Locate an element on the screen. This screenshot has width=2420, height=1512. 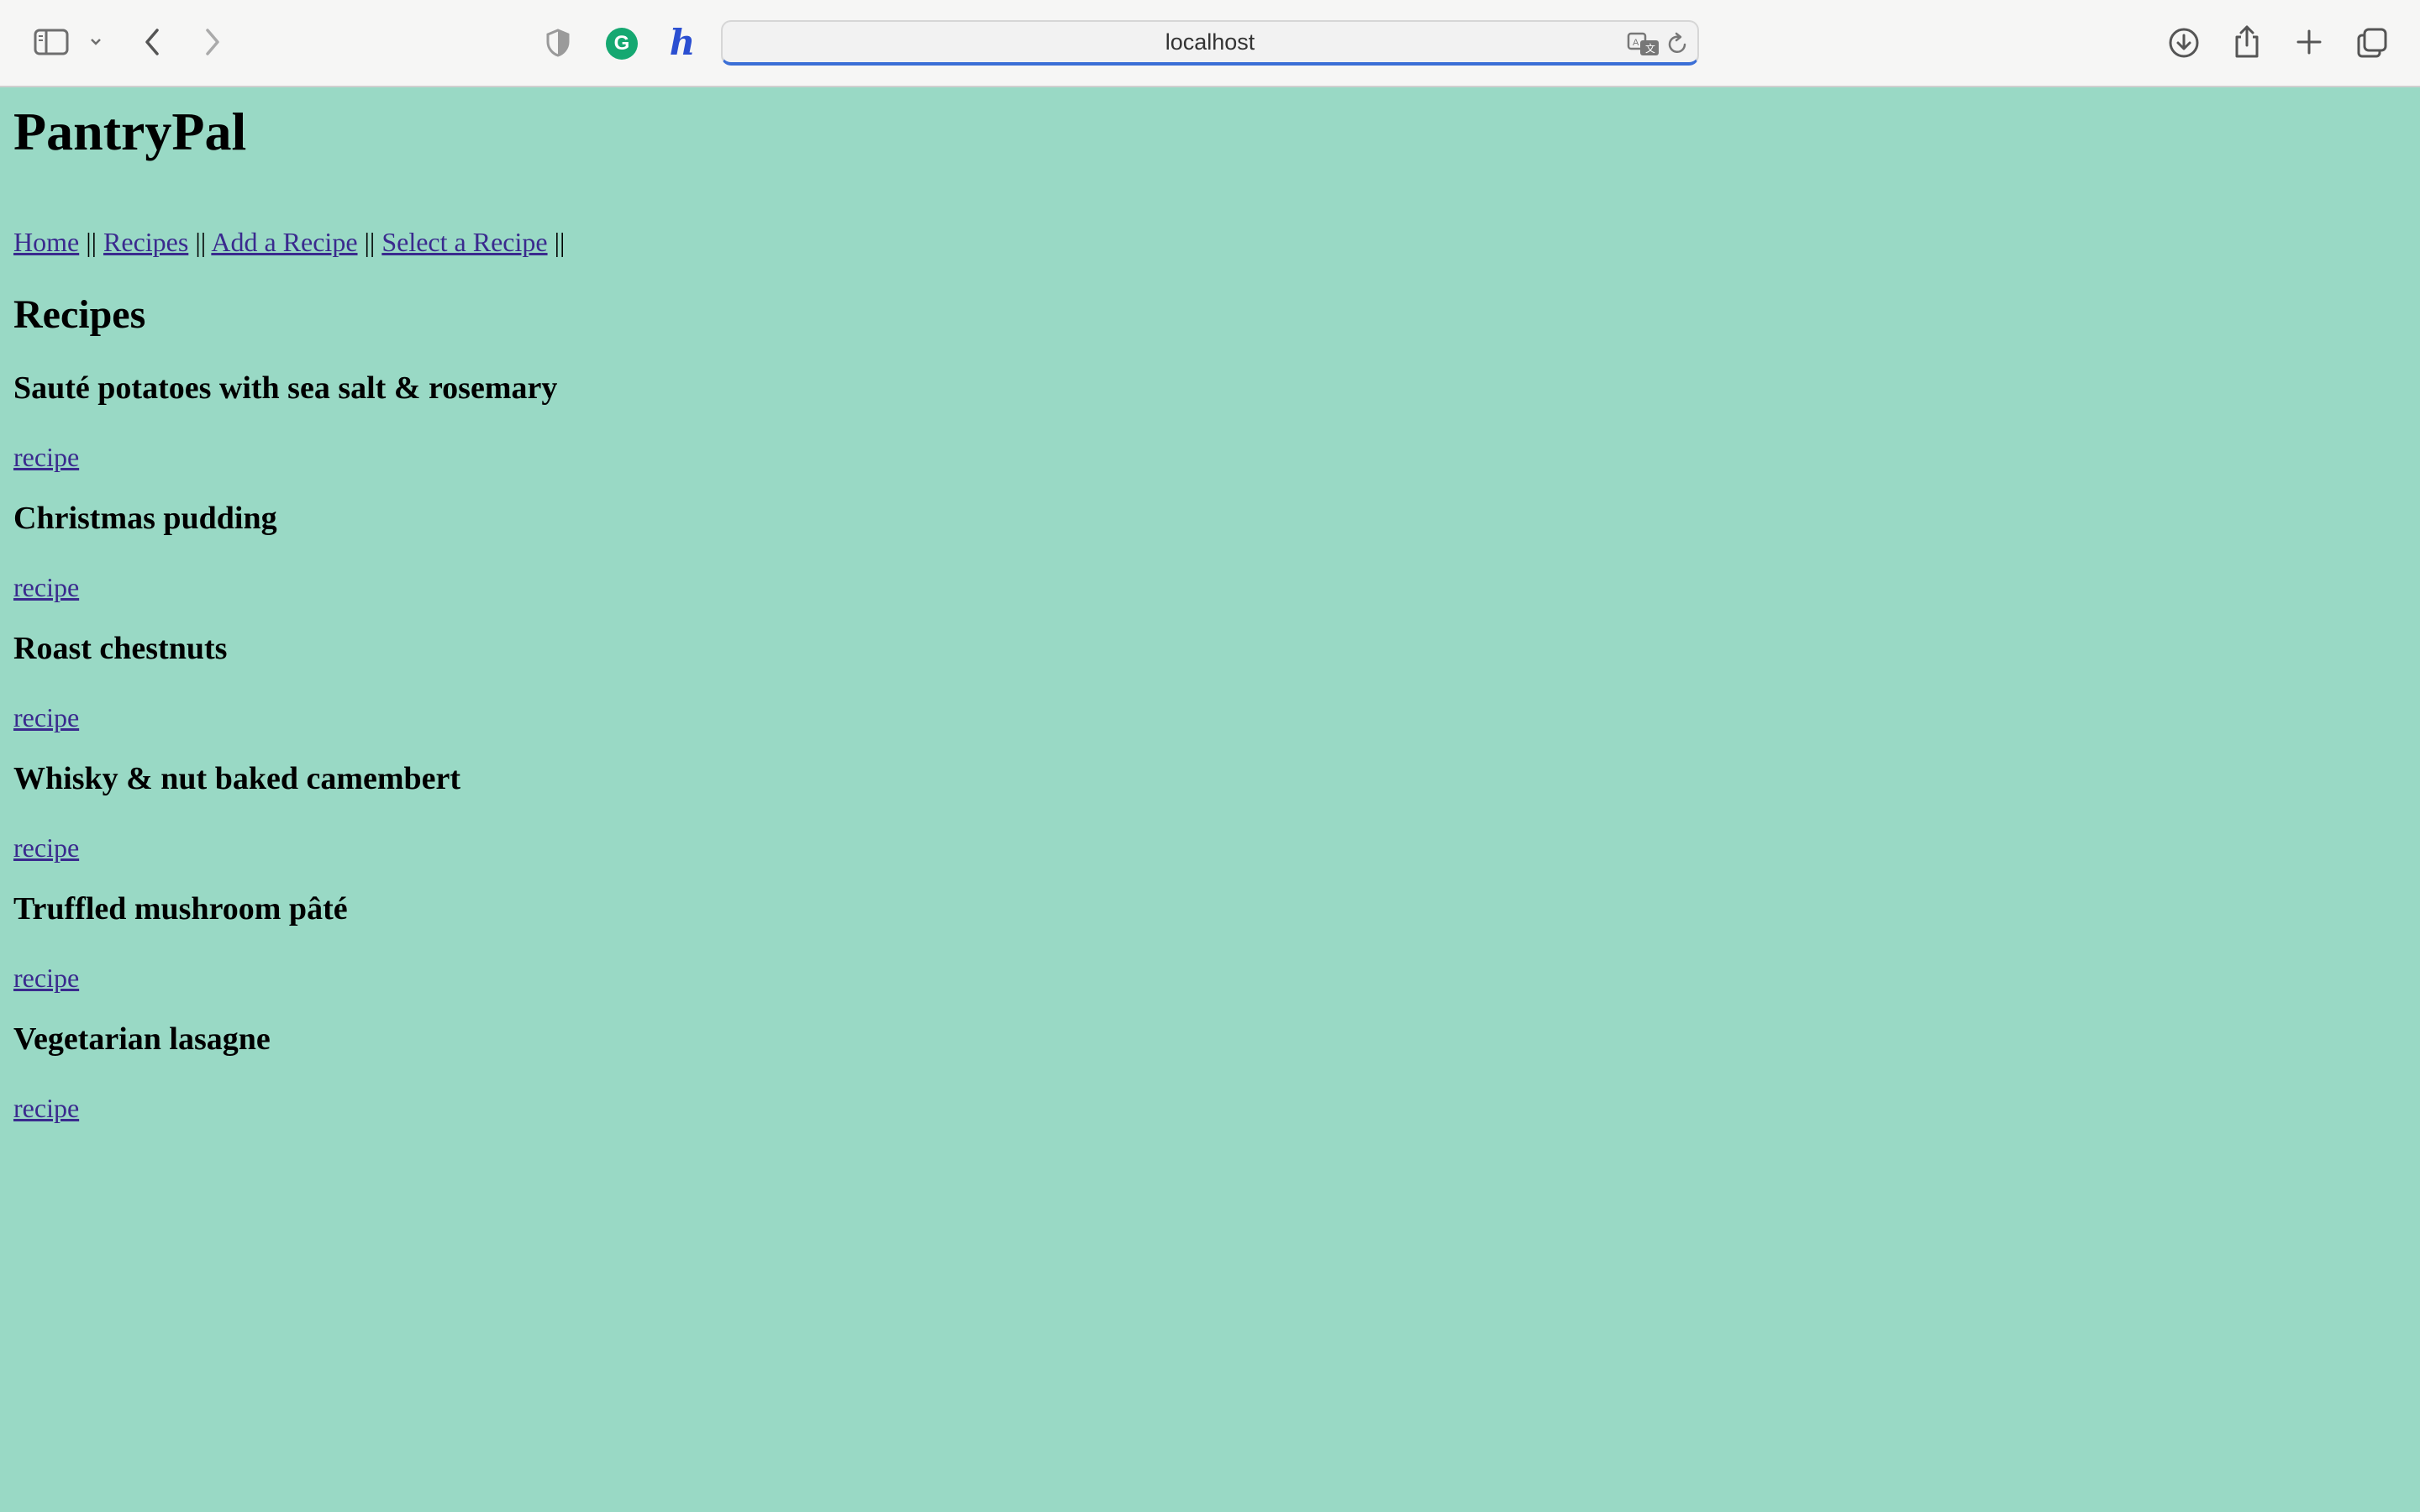
browser-toolbar: G h localhost A文 is located at coordinates (1210, 43).